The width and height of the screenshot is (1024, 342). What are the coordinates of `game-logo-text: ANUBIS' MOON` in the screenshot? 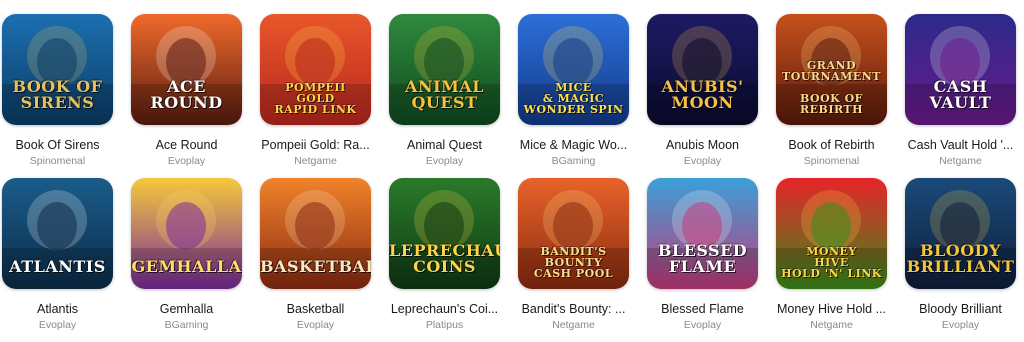 It's located at (702, 94).